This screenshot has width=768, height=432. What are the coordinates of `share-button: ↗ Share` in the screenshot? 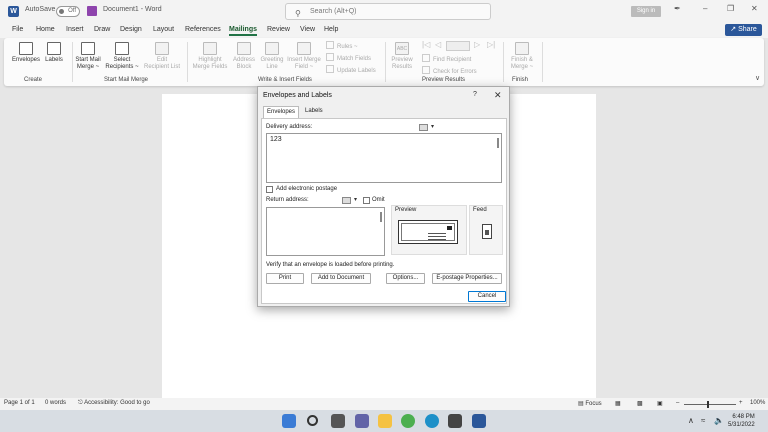 It's located at (743, 30).